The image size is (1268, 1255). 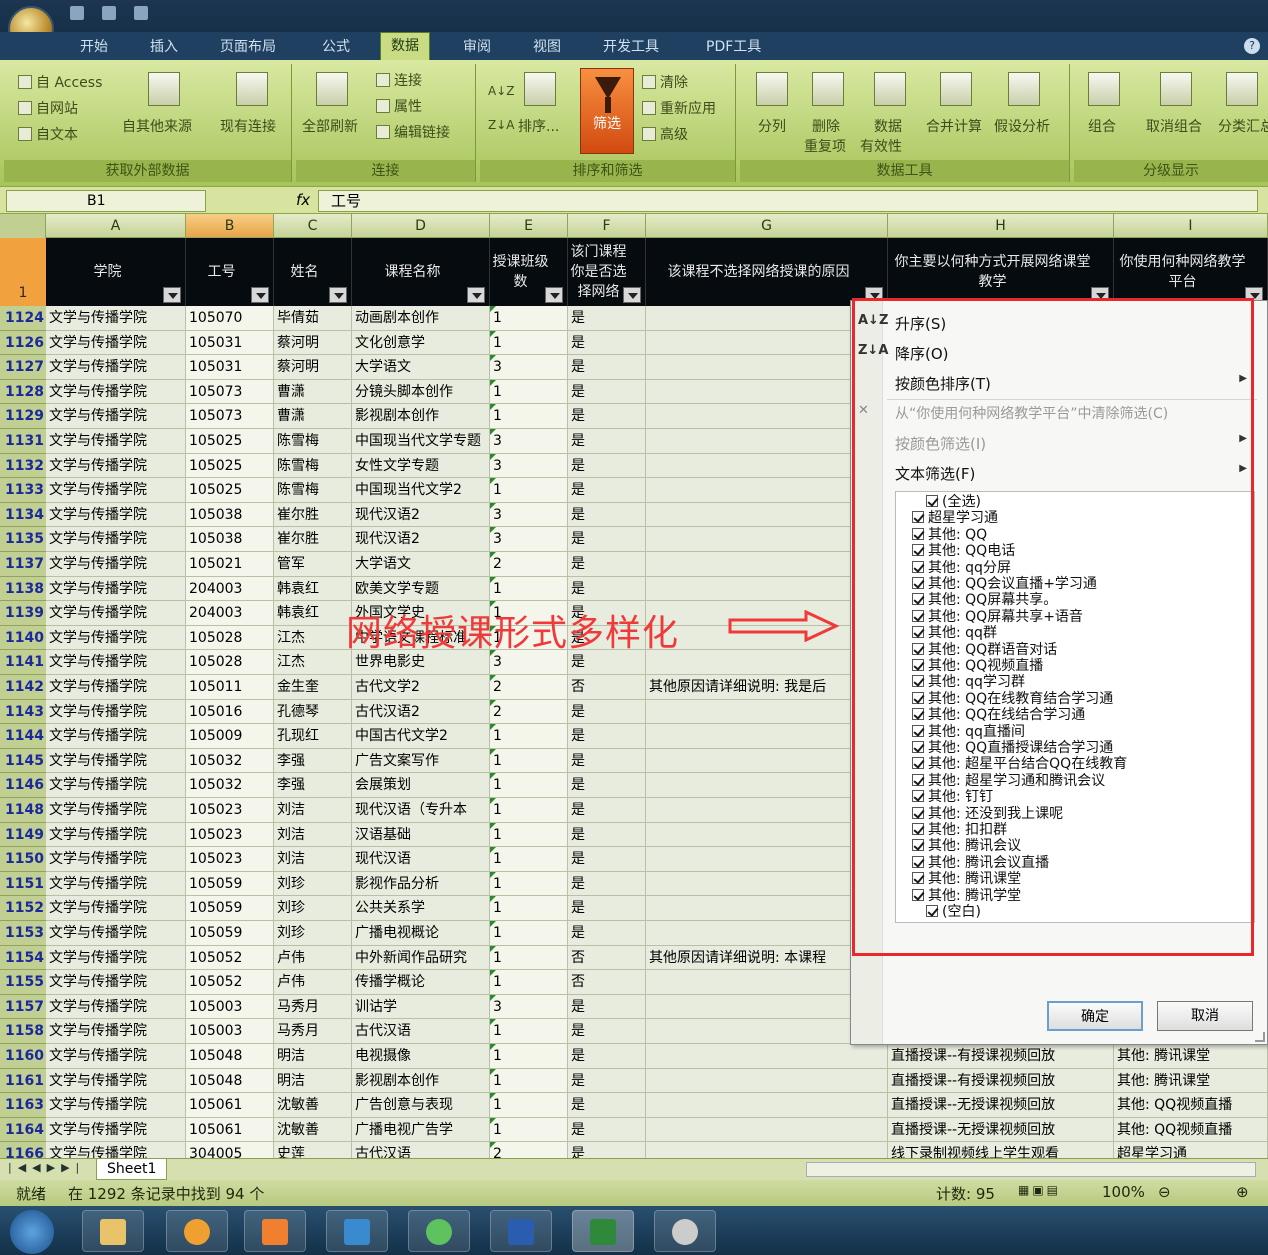 What do you see at coordinates (23, 884) in the screenshot?
I see `row-header: 1151` at bounding box center [23, 884].